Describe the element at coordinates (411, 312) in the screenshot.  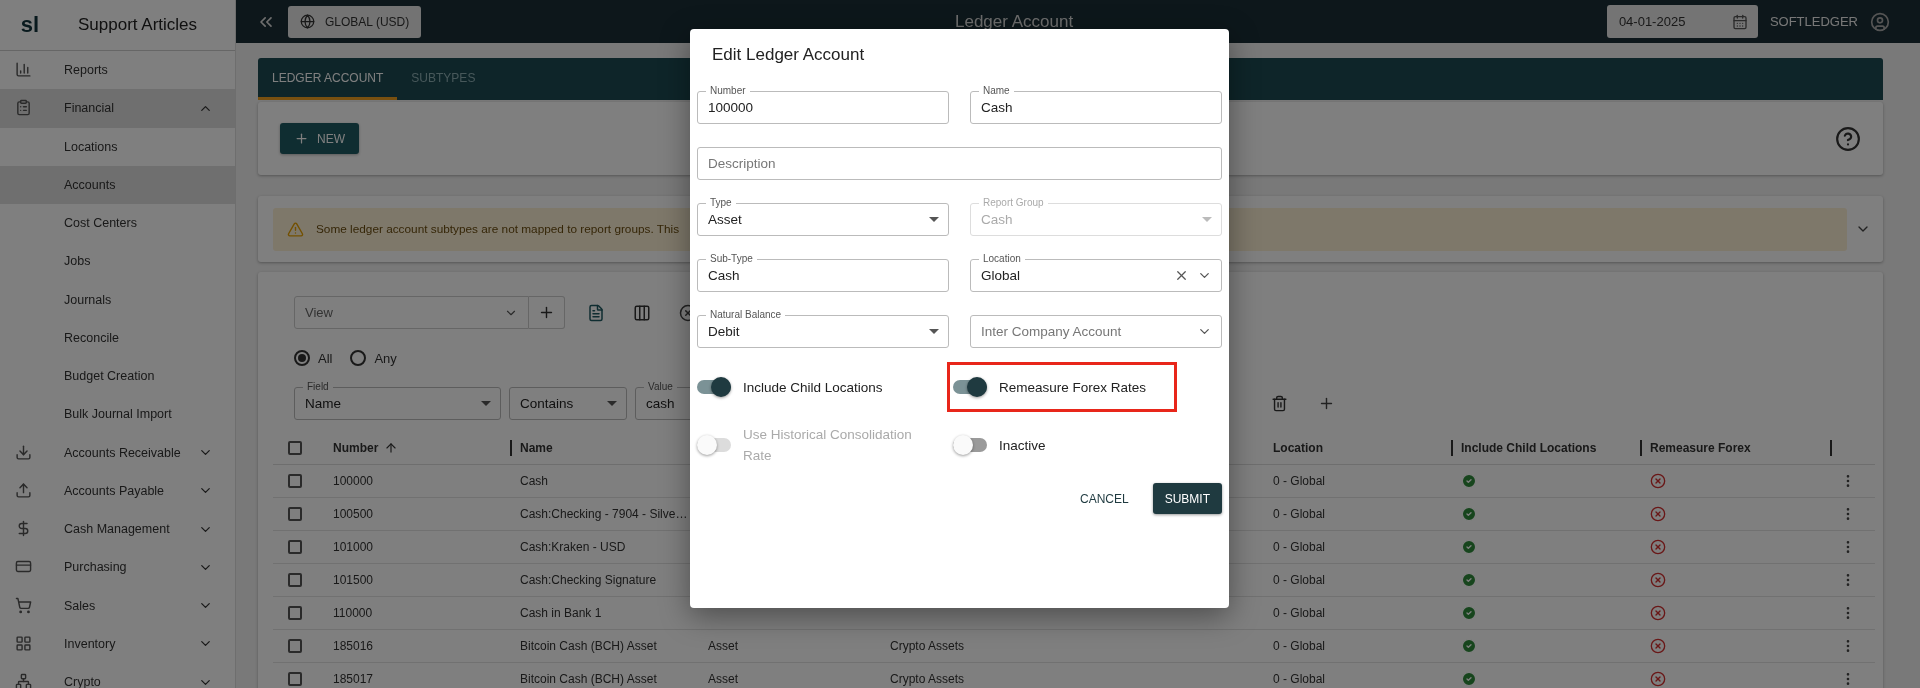
I see `view-select: View` at that location.